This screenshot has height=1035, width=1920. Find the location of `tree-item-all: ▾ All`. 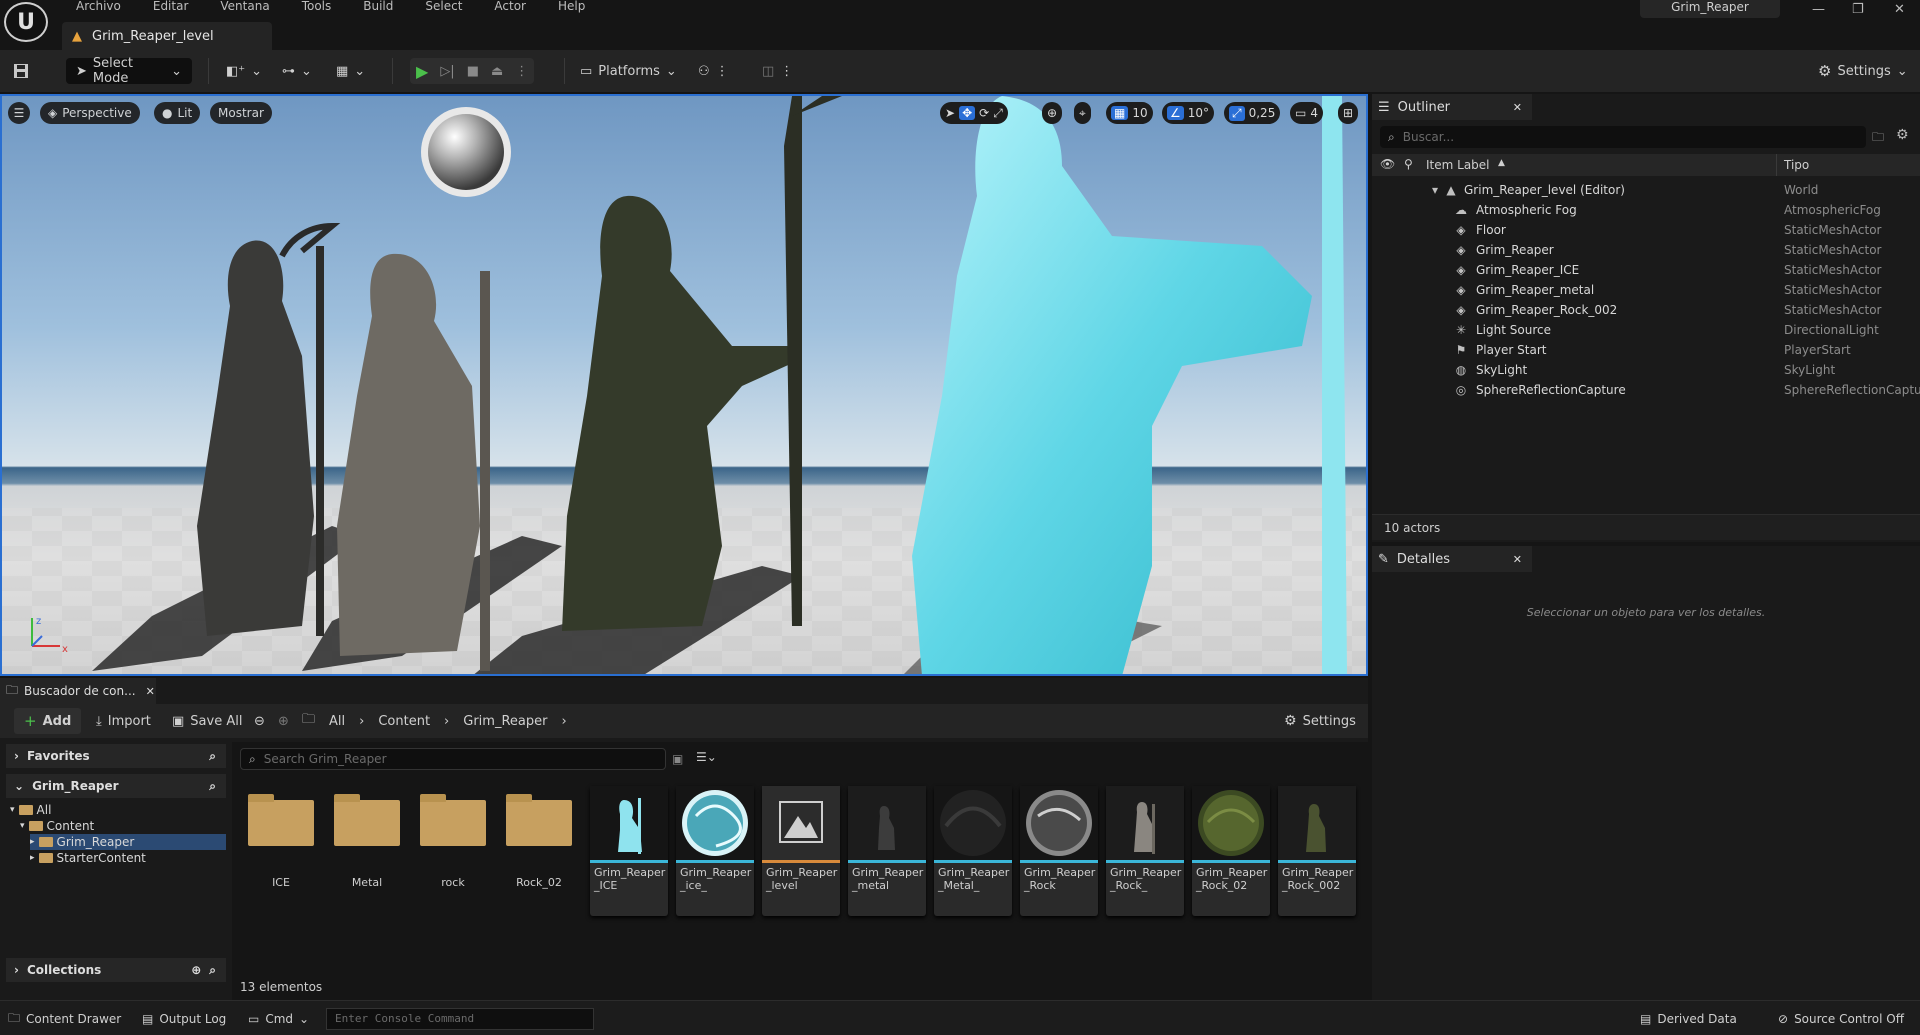

tree-item-all: ▾ All is located at coordinates (120, 810).